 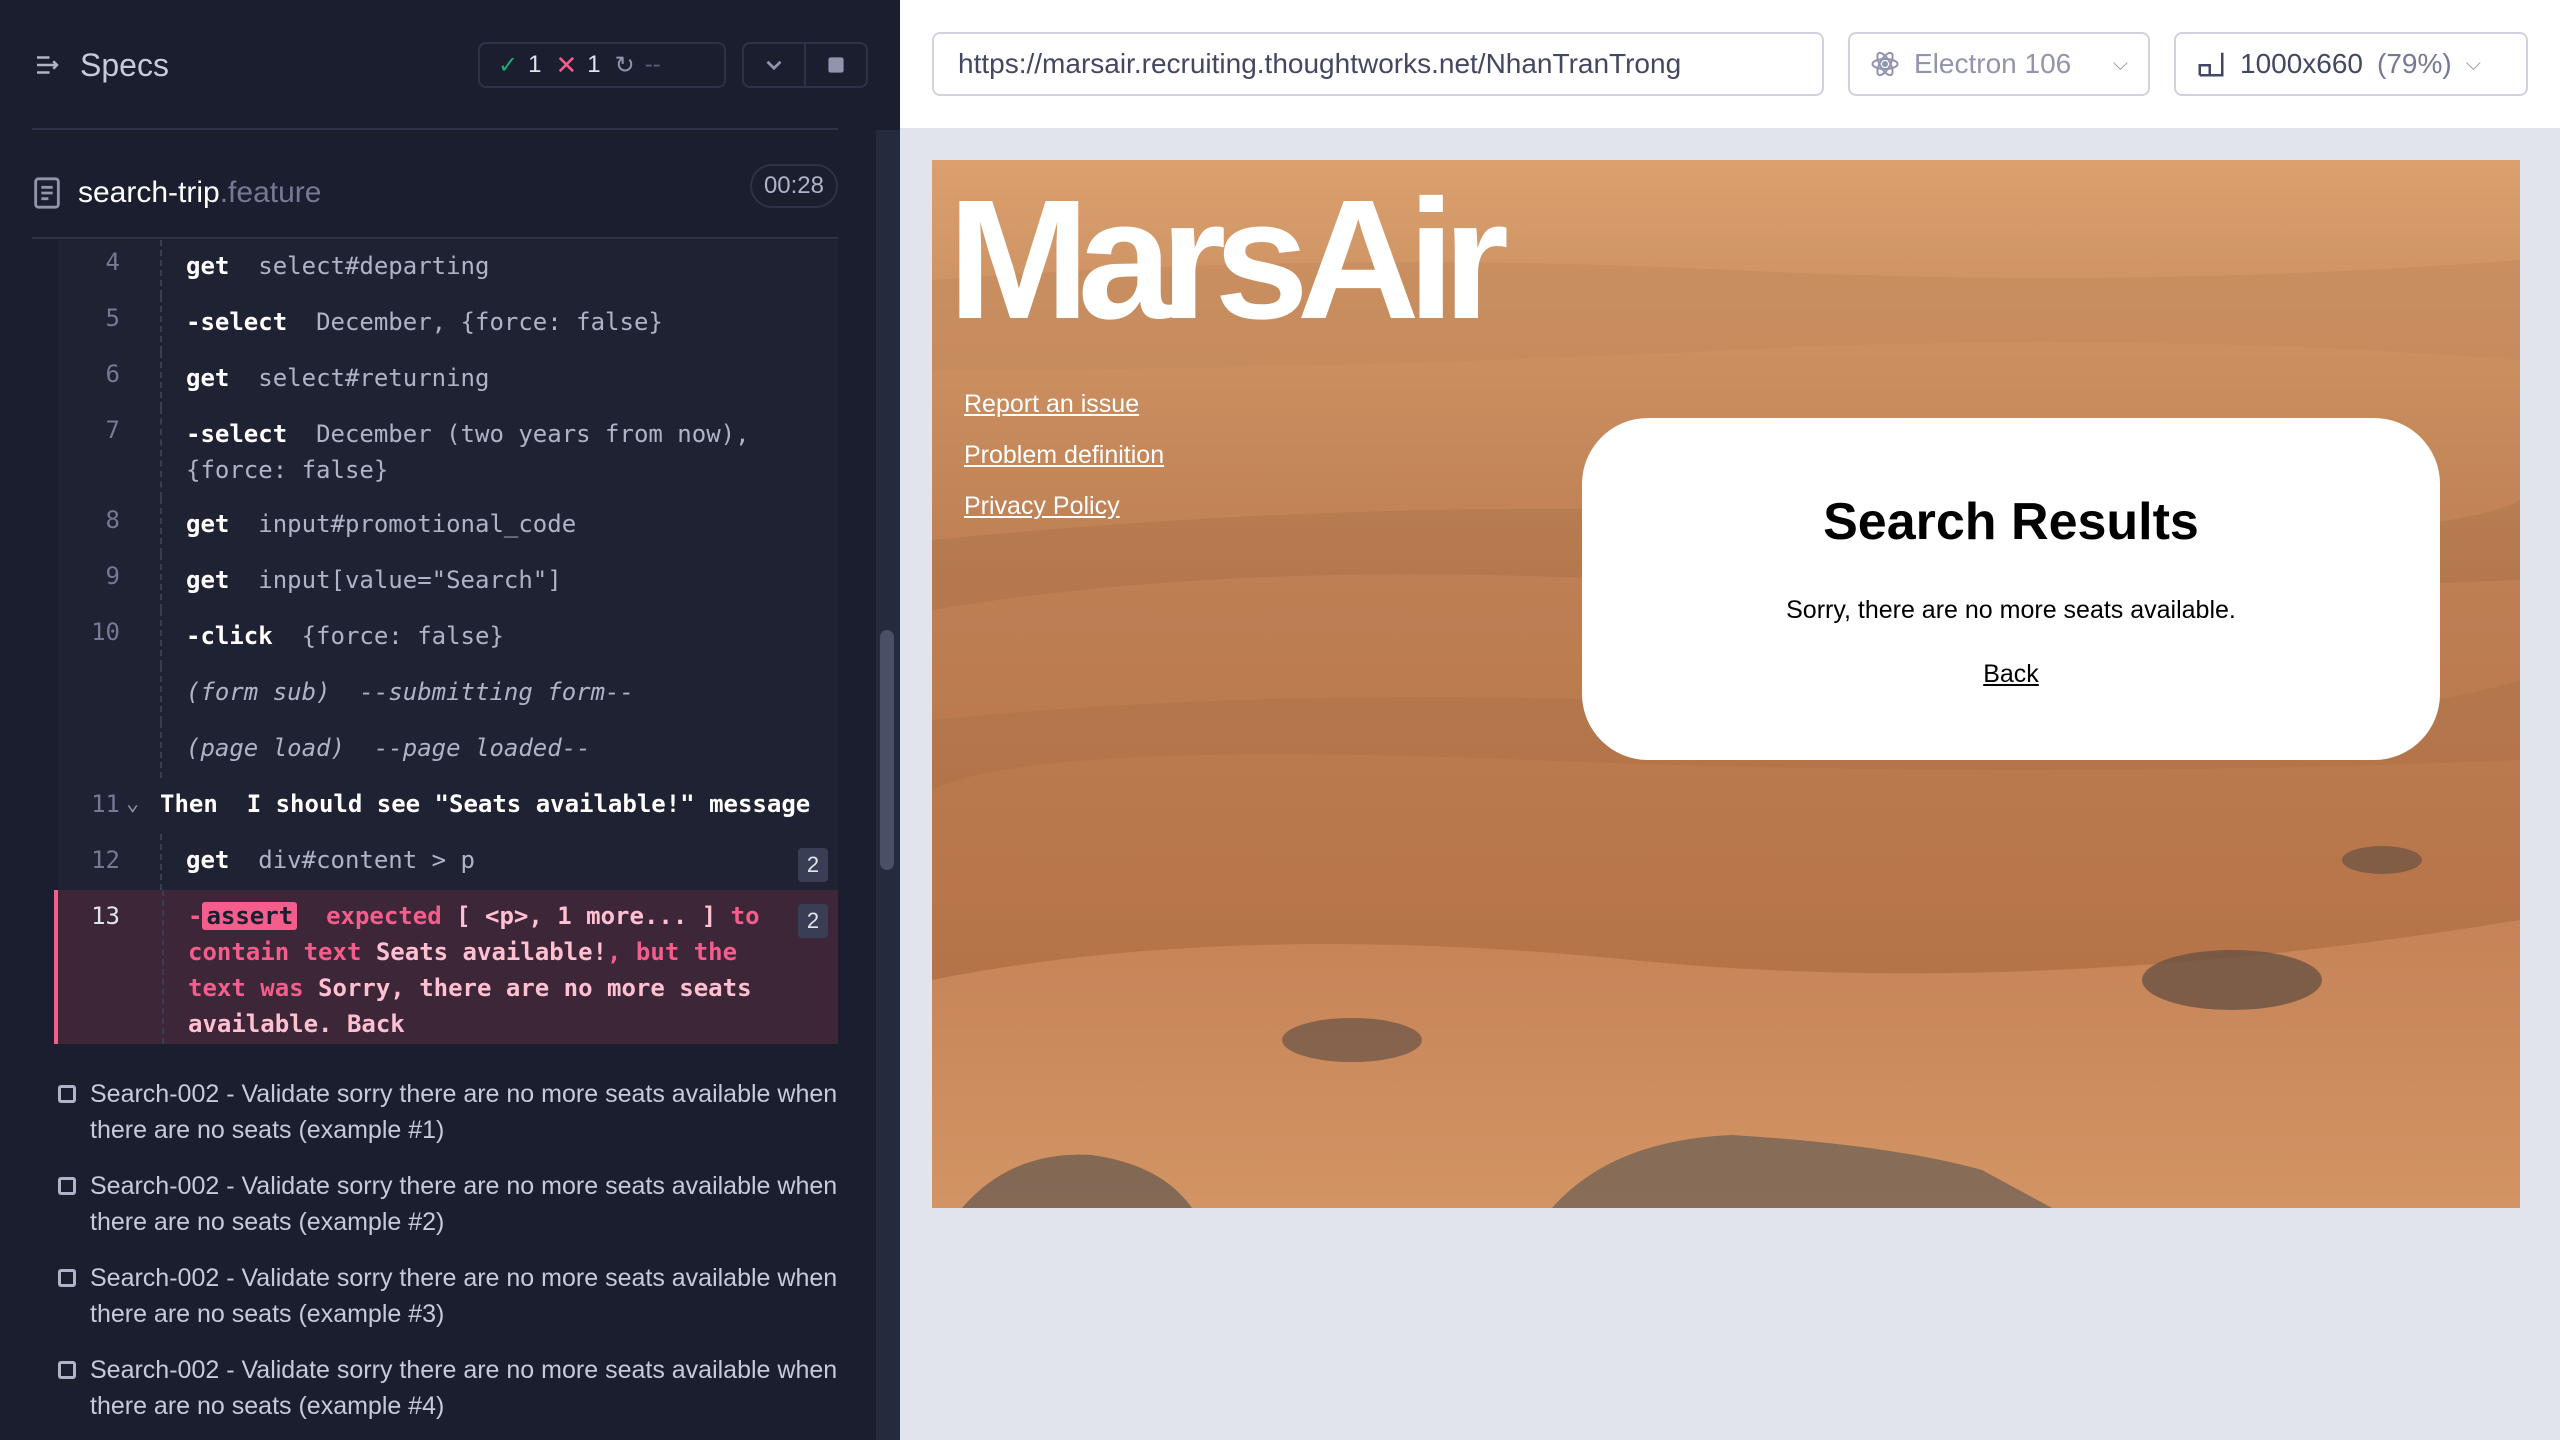 I want to click on assert-but: , but the, so click(x=672, y=952).